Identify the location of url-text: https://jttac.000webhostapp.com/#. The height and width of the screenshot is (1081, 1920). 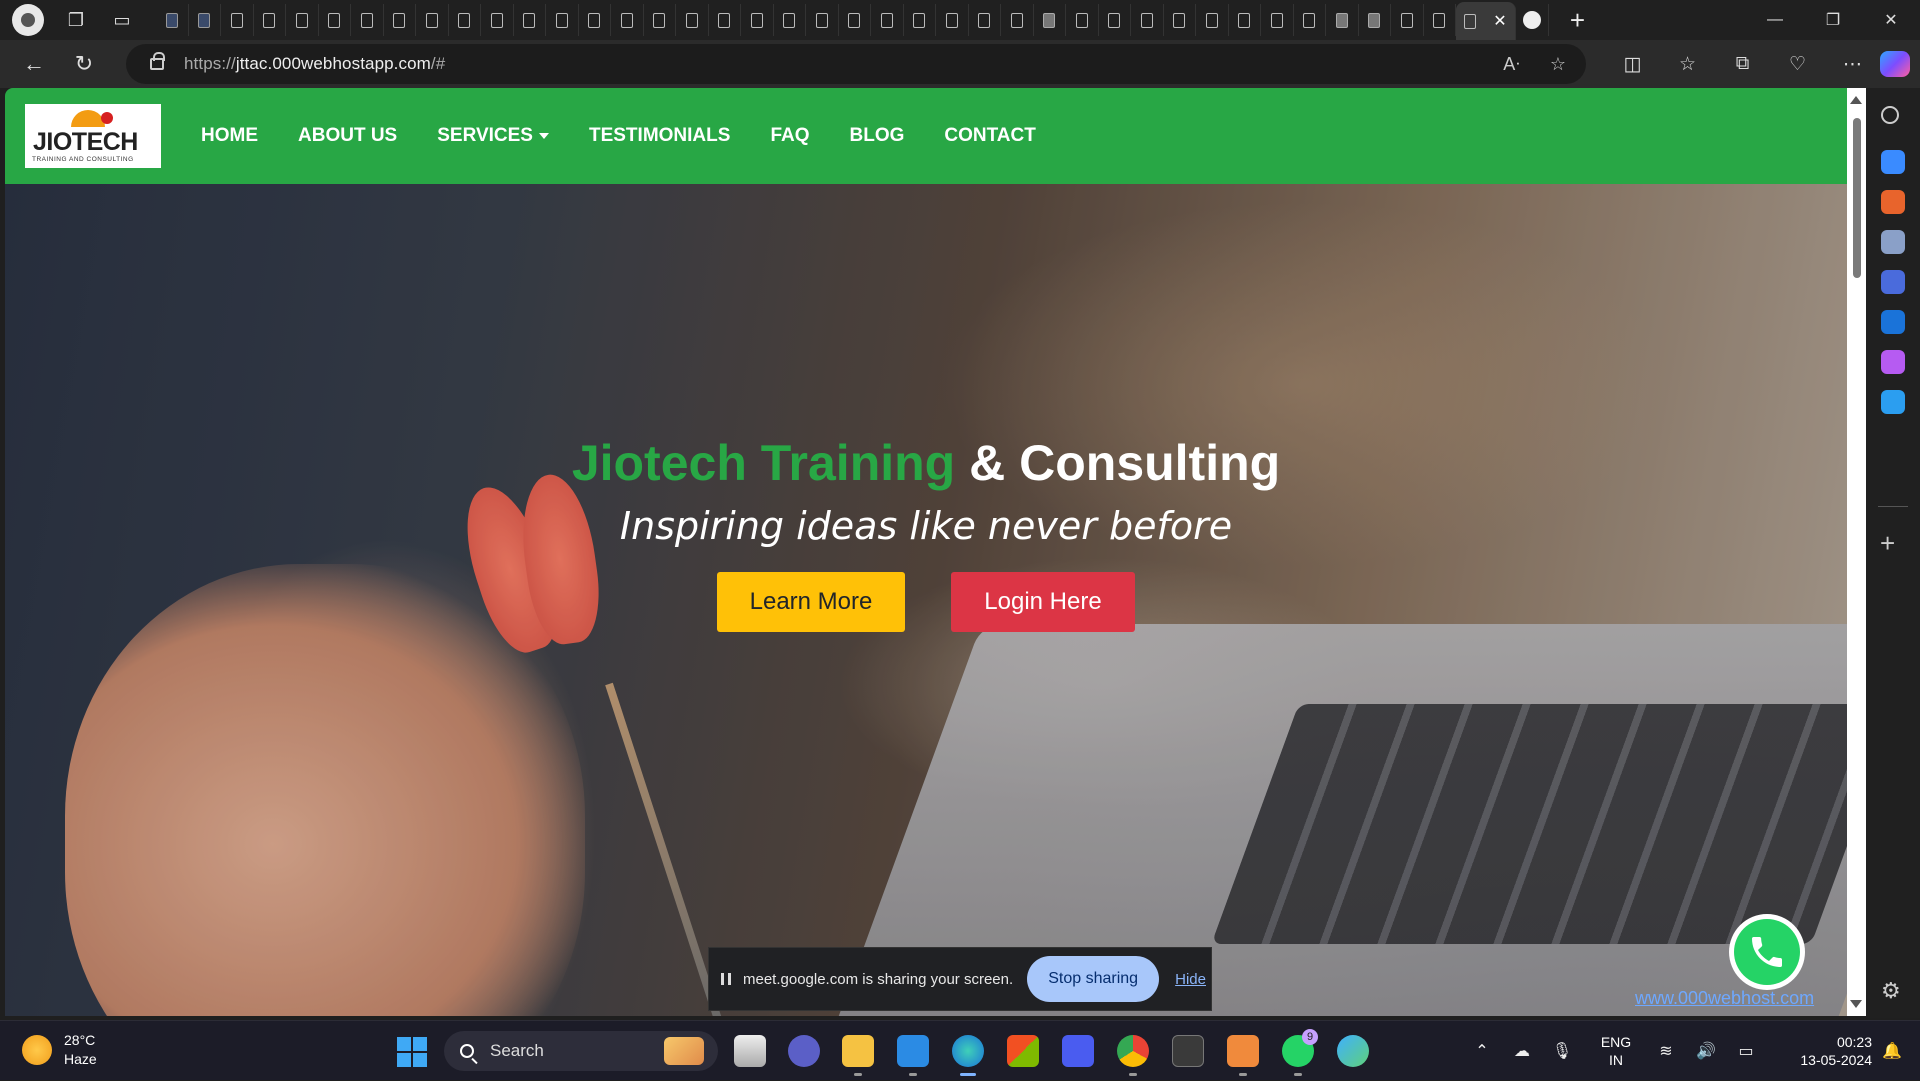
(314, 64).